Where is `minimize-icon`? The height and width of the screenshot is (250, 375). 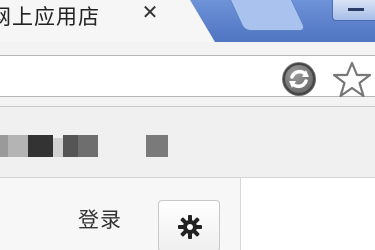
minimize-icon is located at coordinates (356, 9).